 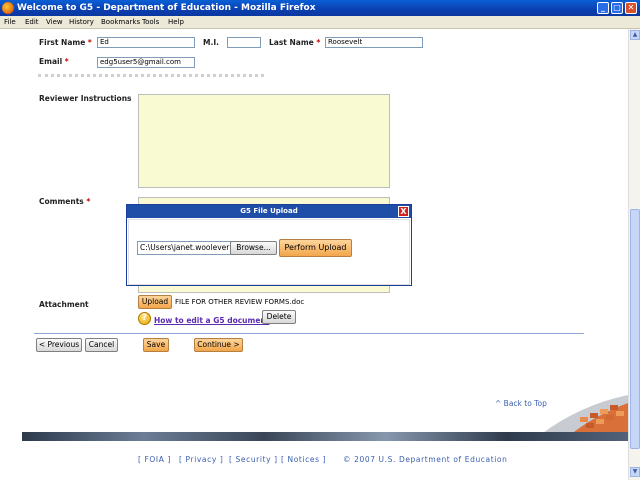 What do you see at coordinates (65, 42) in the screenshot?
I see `first-name-label: First Name *` at bounding box center [65, 42].